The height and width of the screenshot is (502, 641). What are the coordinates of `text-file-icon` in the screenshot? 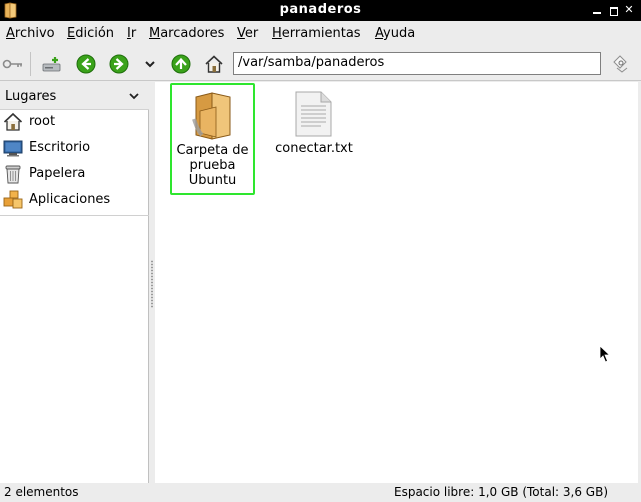 It's located at (313, 114).